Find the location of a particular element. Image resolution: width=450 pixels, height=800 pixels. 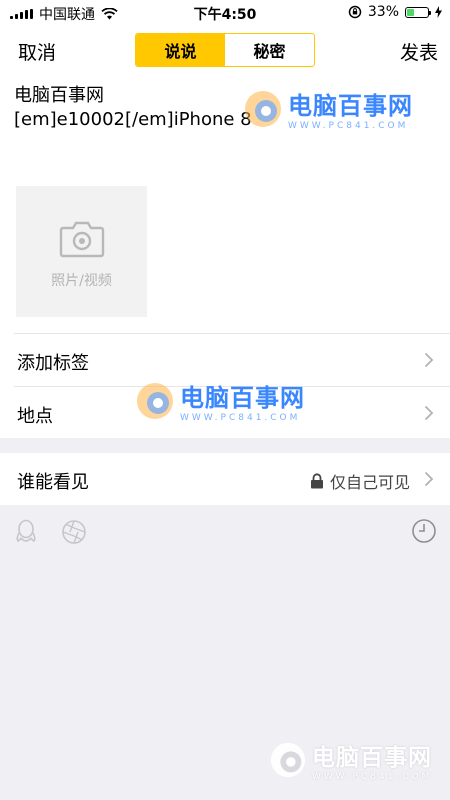

watermark-top: 电脑百事网 WWW.PC841.COM is located at coordinates (327, 108).